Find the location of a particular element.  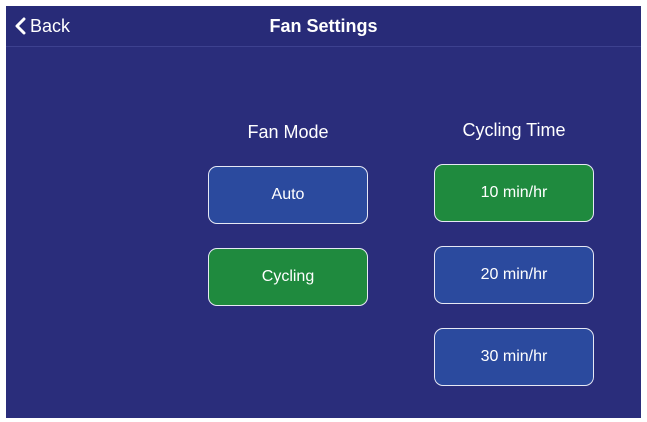

fan-mode-auto-label: Auto is located at coordinates (288, 194).